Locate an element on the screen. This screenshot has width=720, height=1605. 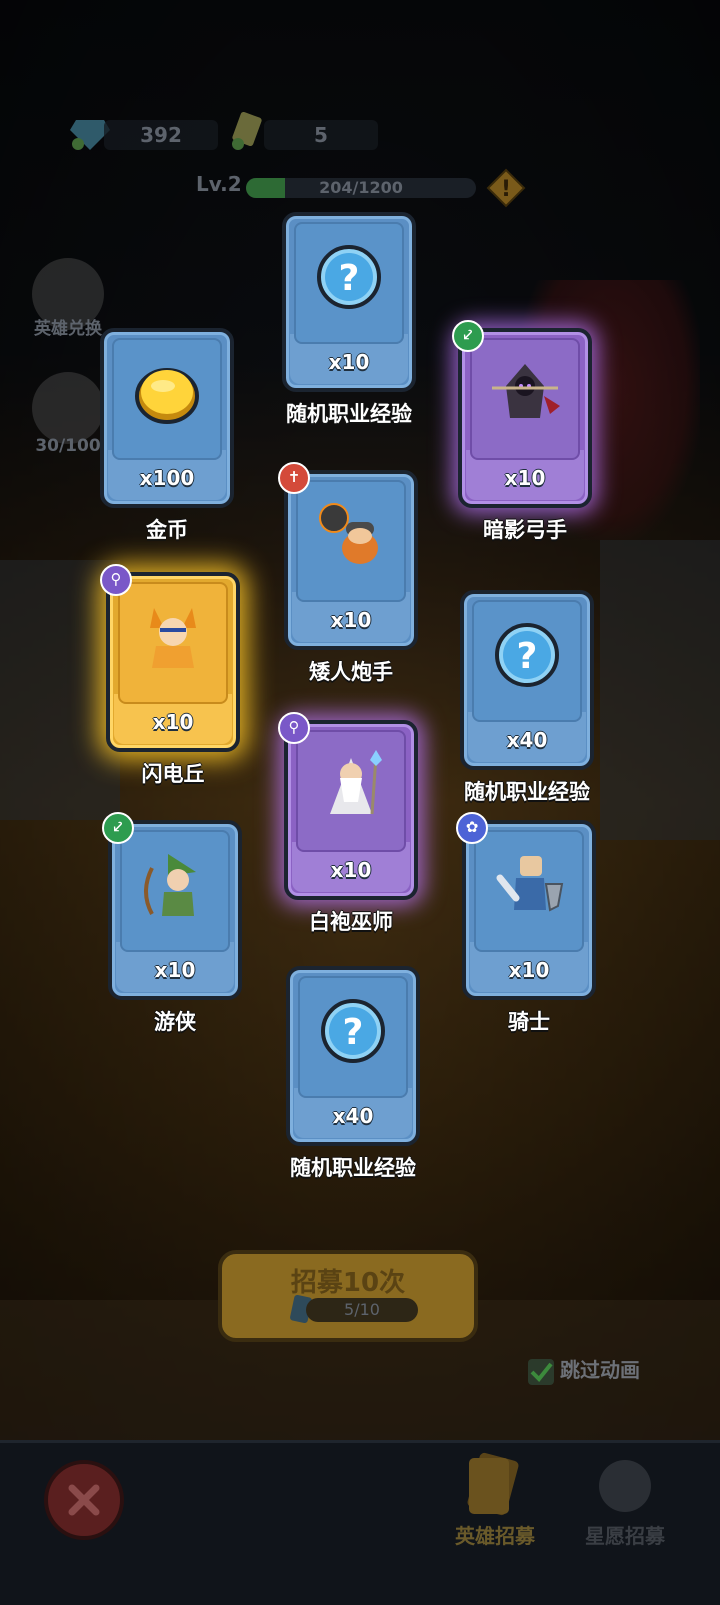
reward-name-white-wizard: 白袍巫师 is located at coordinates (351, 922).